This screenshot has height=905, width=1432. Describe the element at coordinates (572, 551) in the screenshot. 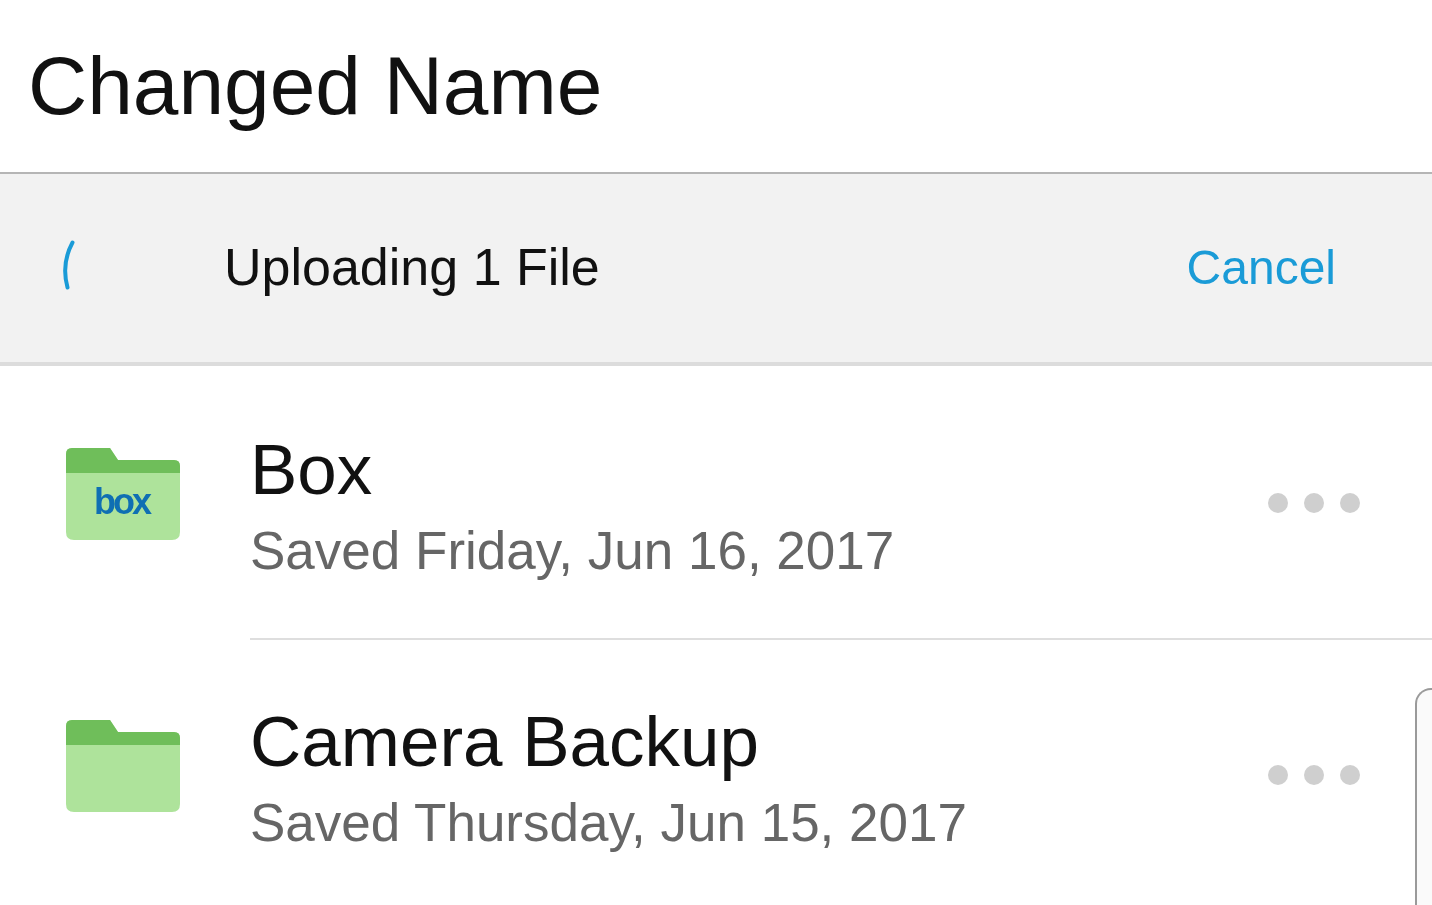

I see `saved-date: Saved Friday, Jun 16, 2017` at that location.